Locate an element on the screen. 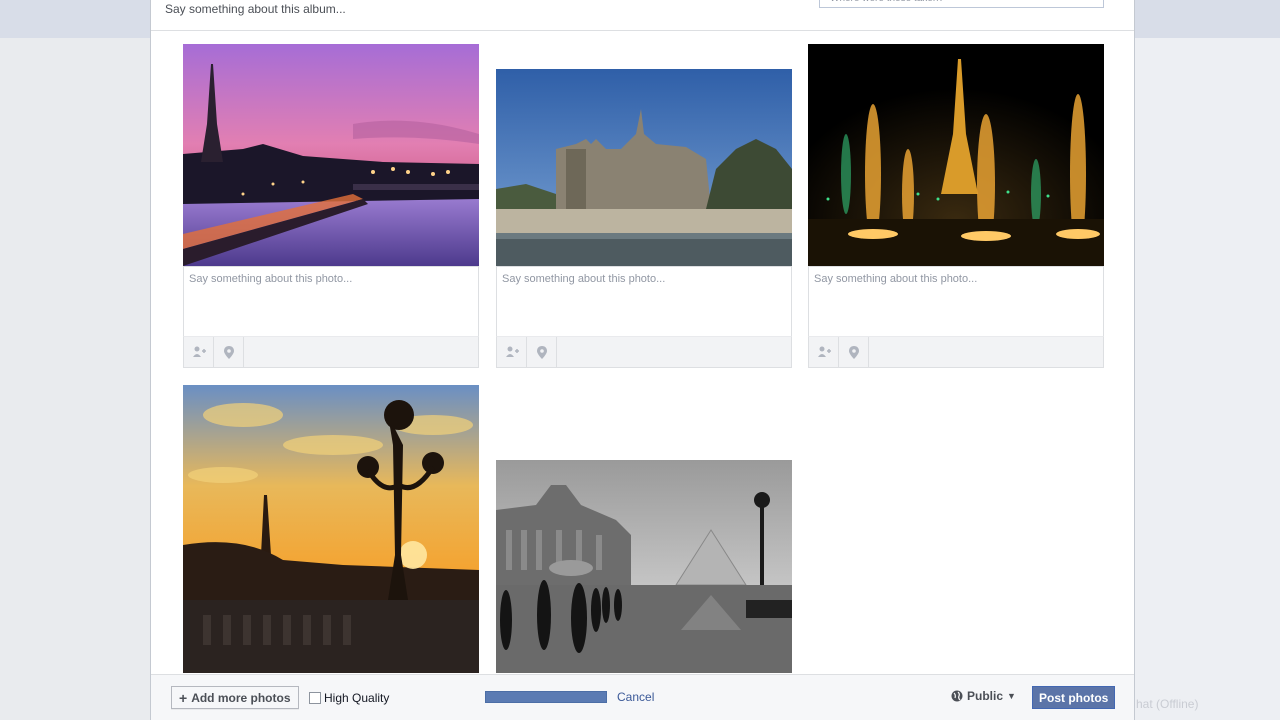 The image size is (1280, 720). privacy-label: Public is located at coordinates (985, 696).